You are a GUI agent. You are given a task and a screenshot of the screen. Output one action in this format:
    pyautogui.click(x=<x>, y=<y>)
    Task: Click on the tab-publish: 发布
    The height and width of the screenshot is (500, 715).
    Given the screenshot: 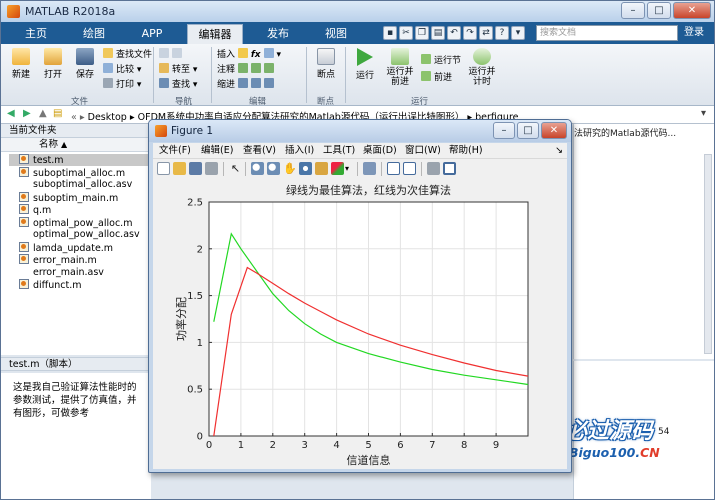 What is the action you would take?
    pyautogui.click(x=278, y=34)
    